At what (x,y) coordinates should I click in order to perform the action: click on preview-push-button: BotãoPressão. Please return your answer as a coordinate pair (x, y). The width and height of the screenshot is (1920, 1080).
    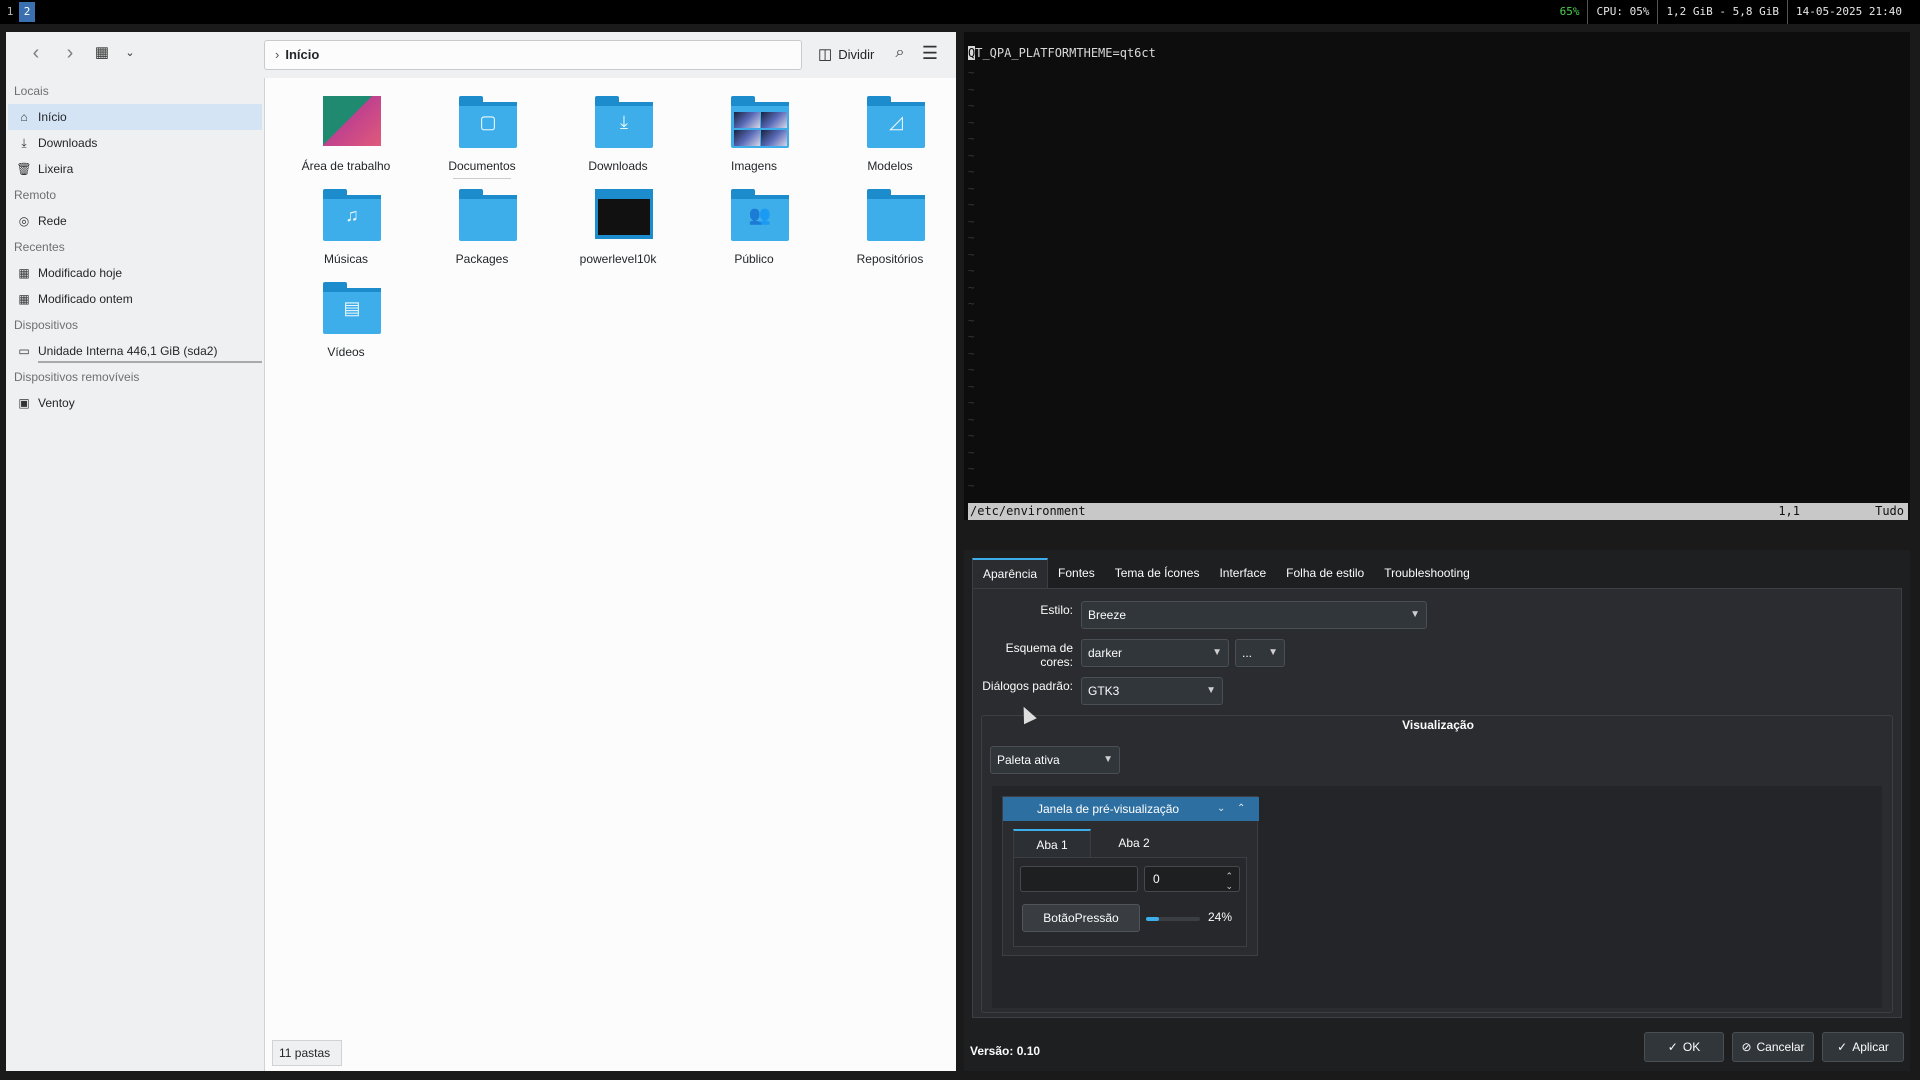
    Looking at the image, I should click on (1081, 918).